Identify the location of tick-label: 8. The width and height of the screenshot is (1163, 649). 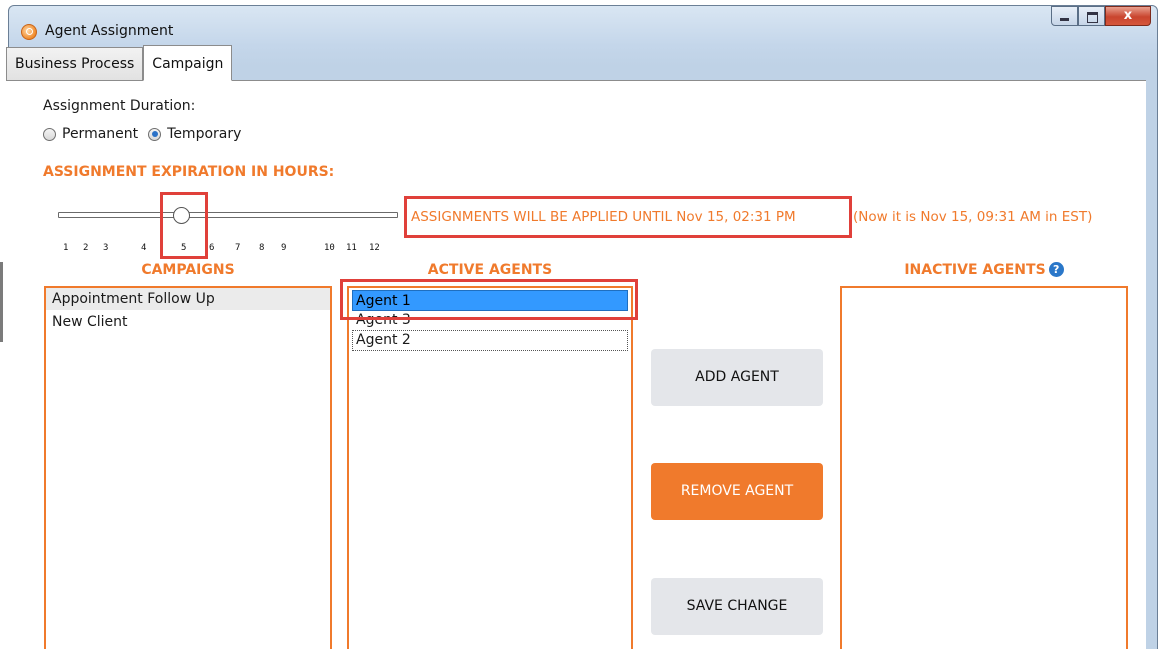
(262, 248).